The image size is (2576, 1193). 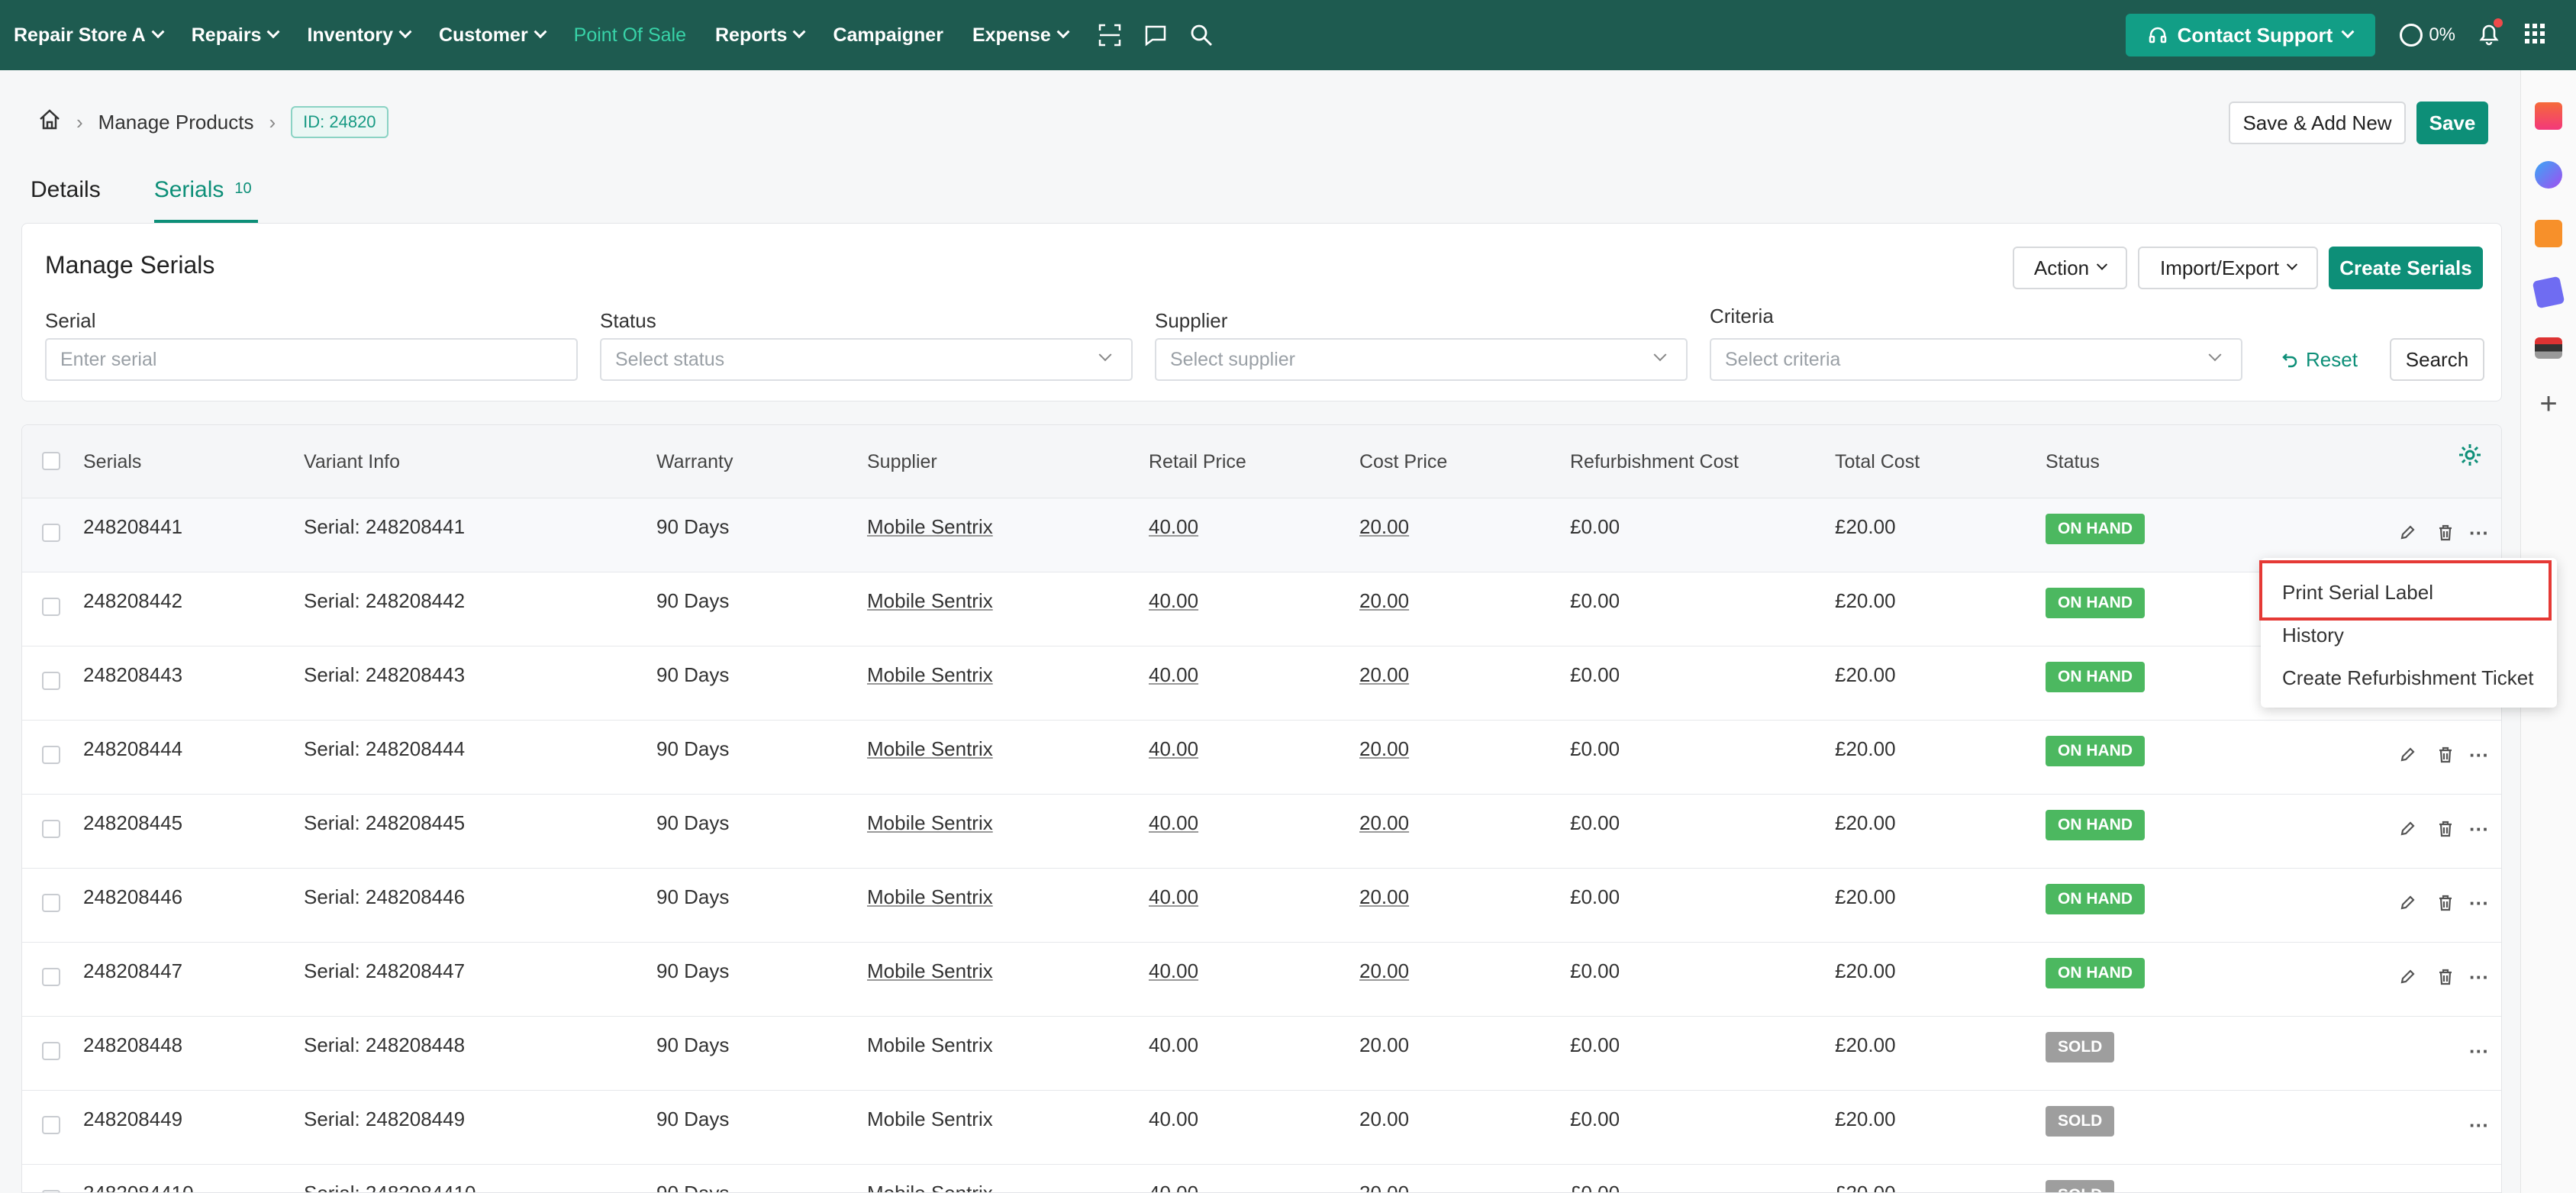 What do you see at coordinates (2535, 35) in the screenshot?
I see `apps-grid-button` at bounding box center [2535, 35].